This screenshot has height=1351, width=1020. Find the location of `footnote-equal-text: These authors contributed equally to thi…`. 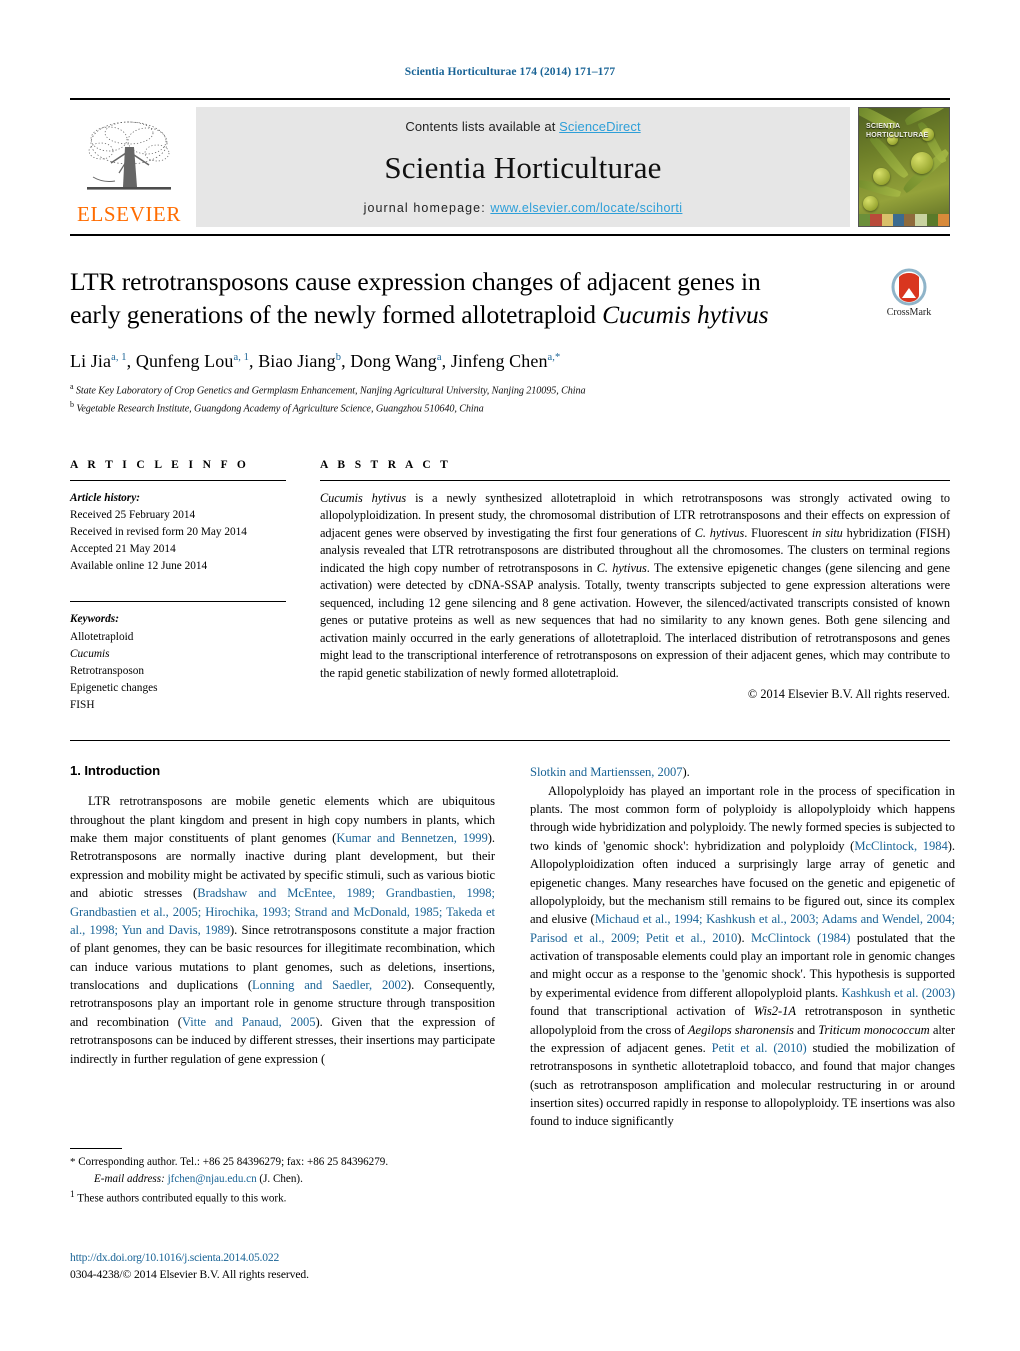

footnote-equal-text: These authors contributed equally to thi… is located at coordinates (182, 1198).